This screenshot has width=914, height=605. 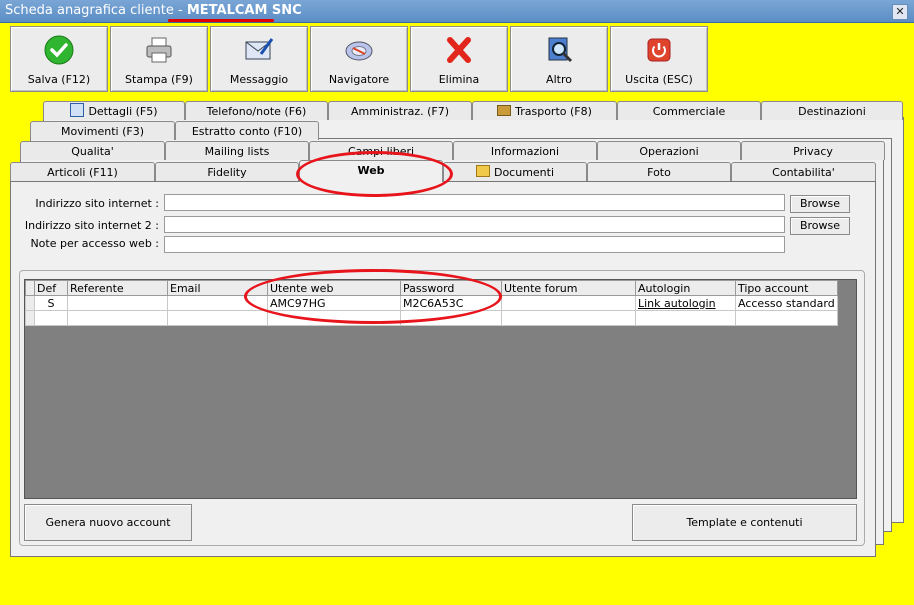 I want to click on tab-privacy: Privacy, so click(x=813, y=150).